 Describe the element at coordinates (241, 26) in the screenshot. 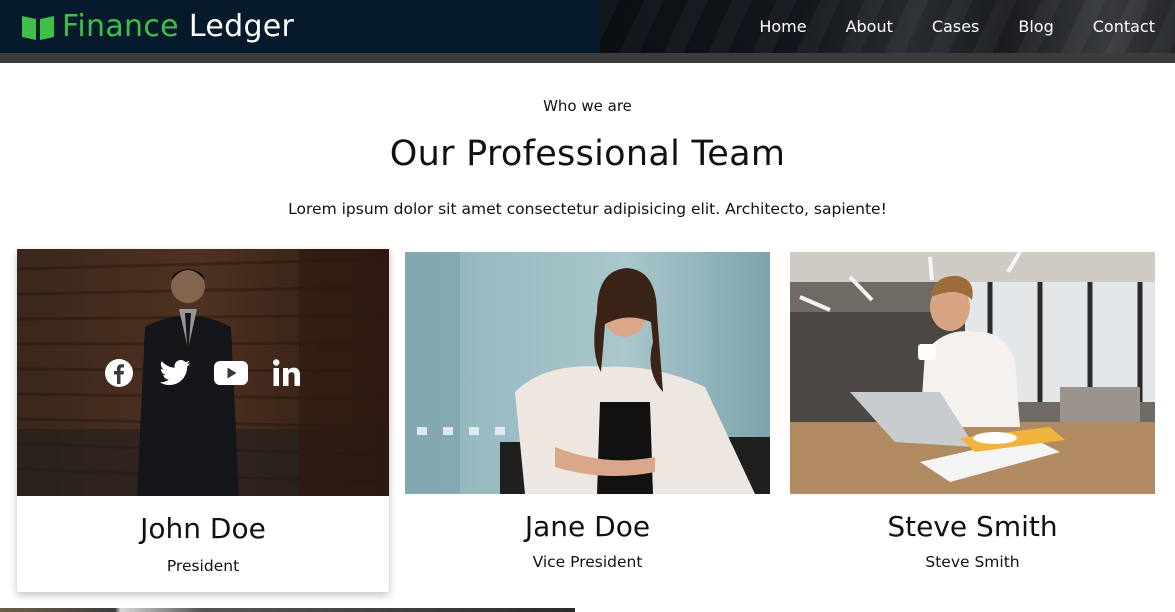

I see `brand-name-ledger: Ledger` at that location.